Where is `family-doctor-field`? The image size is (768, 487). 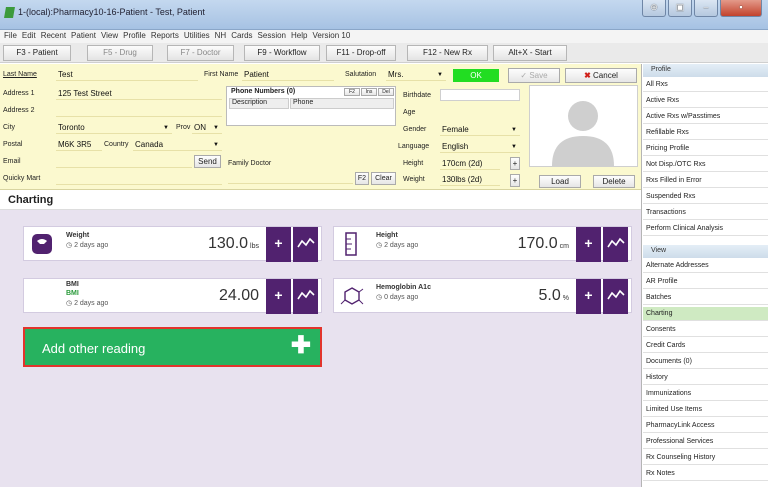
family-doctor-field is located at coordinates (290, 178).